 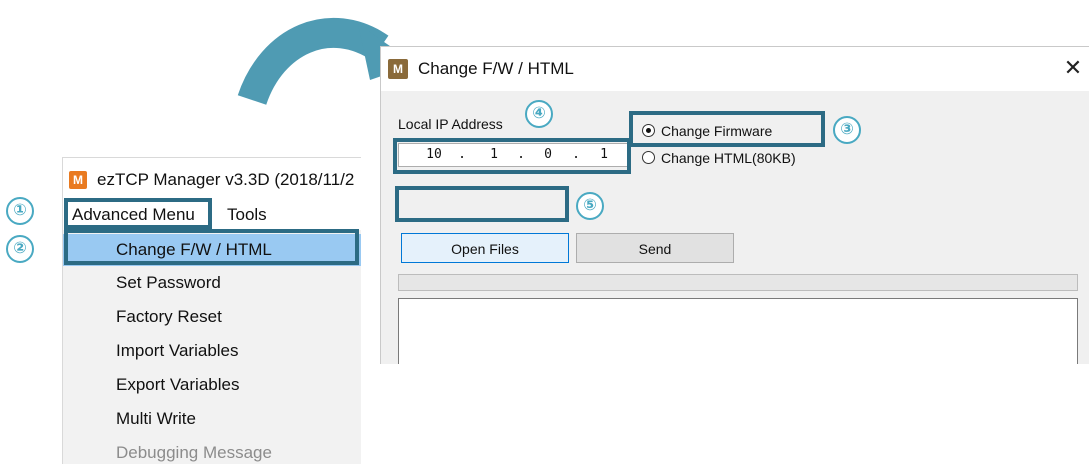 What do you see at coordinates (847, 130) in the screenshot?
I see `step-3-marker: ③` at bounding box center [847, 130].